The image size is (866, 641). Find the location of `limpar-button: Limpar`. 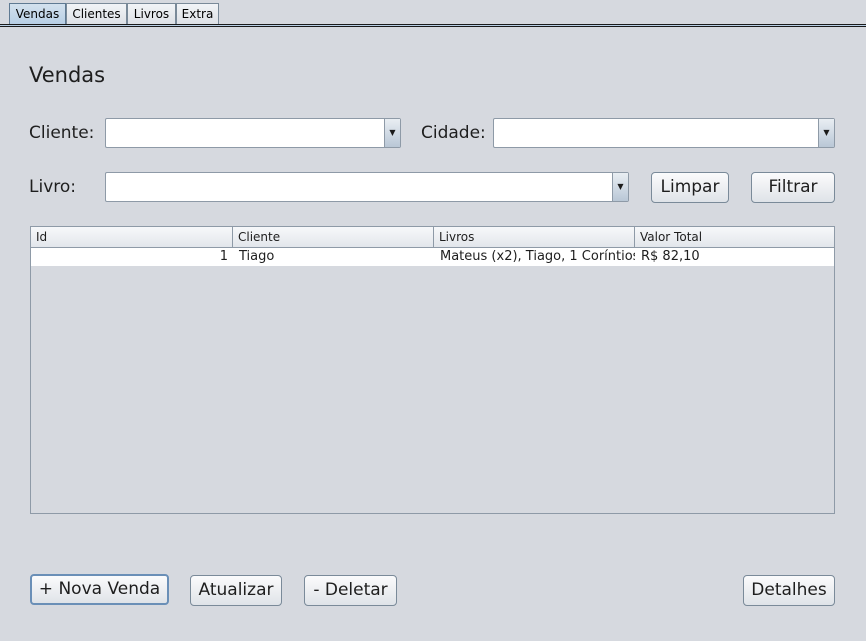

limpar-button: Limpar is located at coordinates (690, 187).